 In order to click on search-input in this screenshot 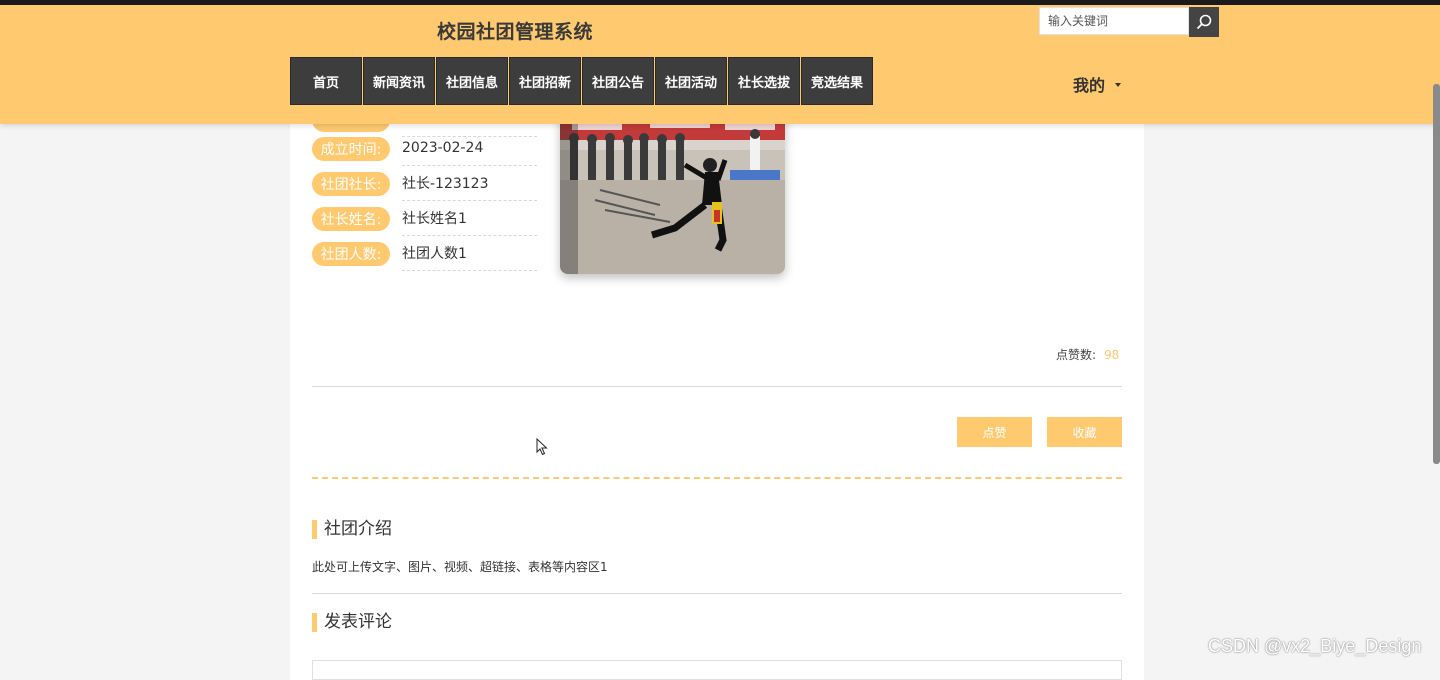, I will do `click(1114, 21)`.